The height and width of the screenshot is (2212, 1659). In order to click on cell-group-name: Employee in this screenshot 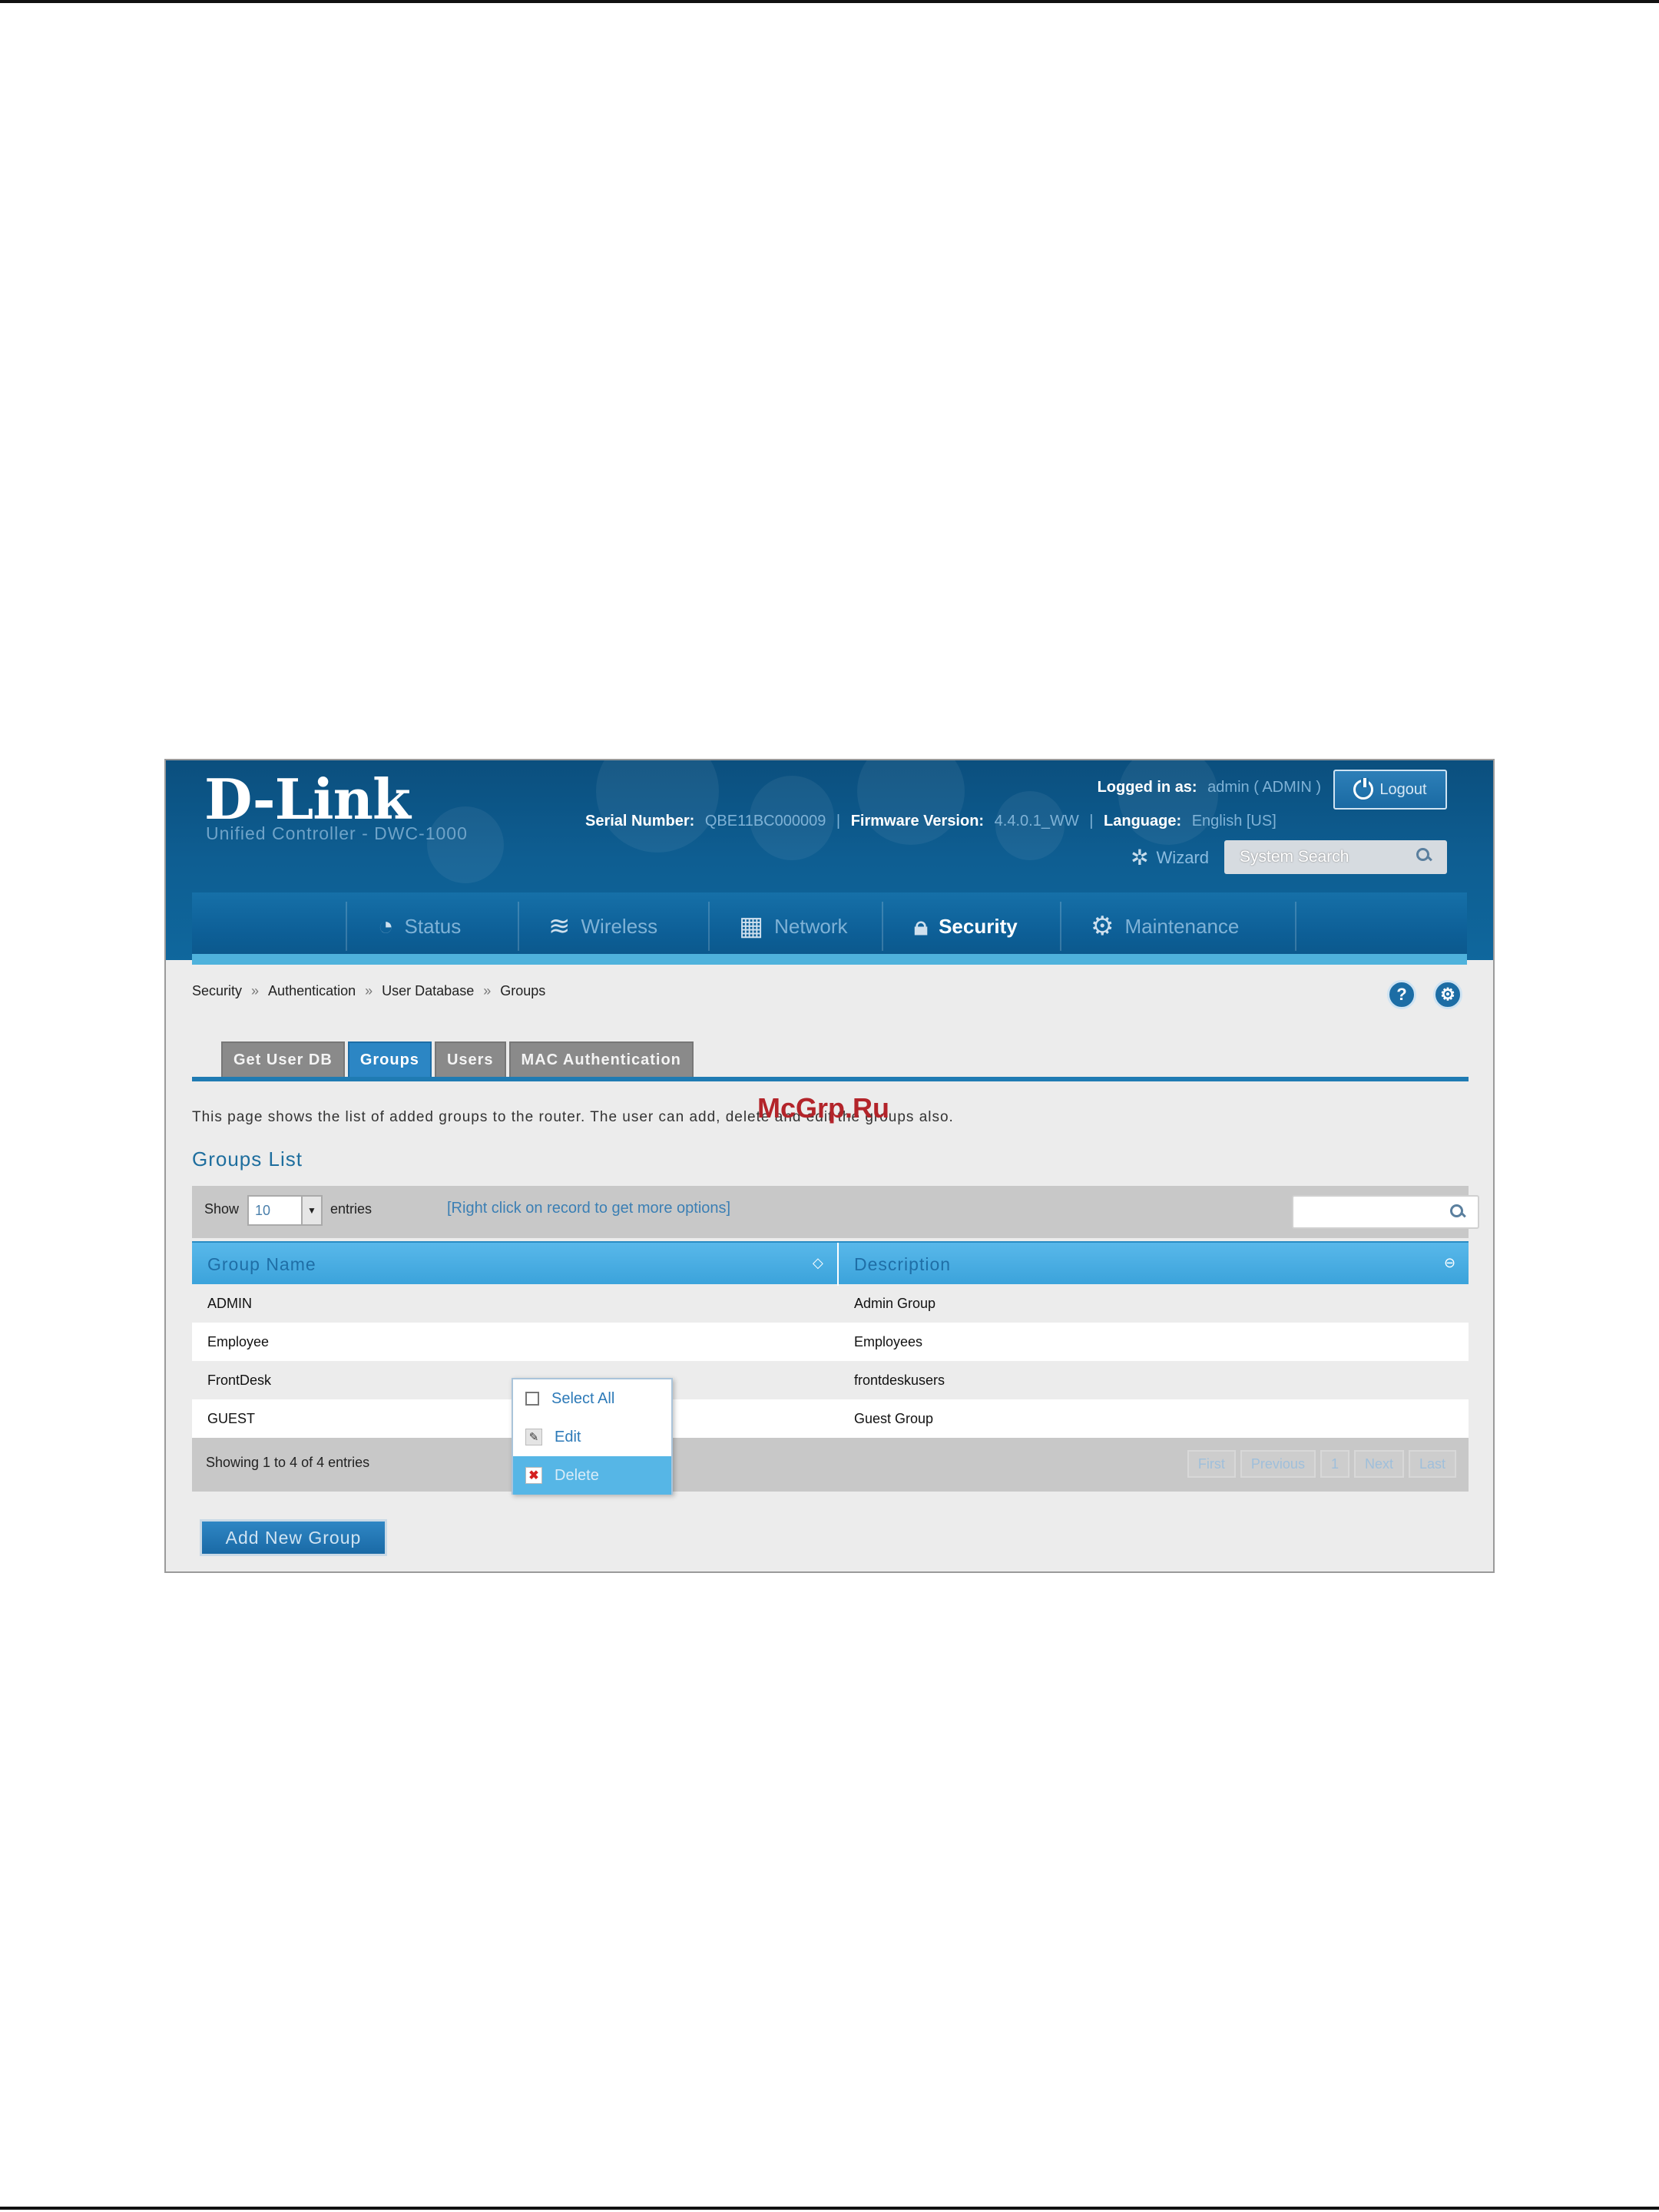, I will do `click(239, 1341)`.